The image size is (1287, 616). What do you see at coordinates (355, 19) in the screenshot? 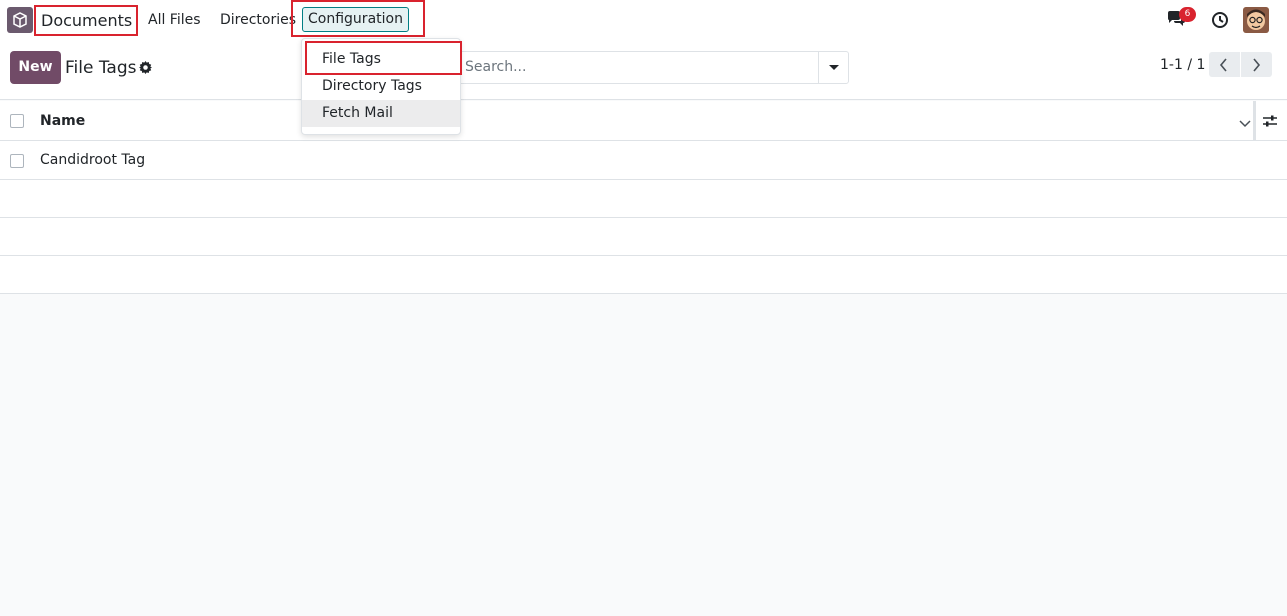
I see `menu-configuration: Configuration` at bounding box center [355, 19].